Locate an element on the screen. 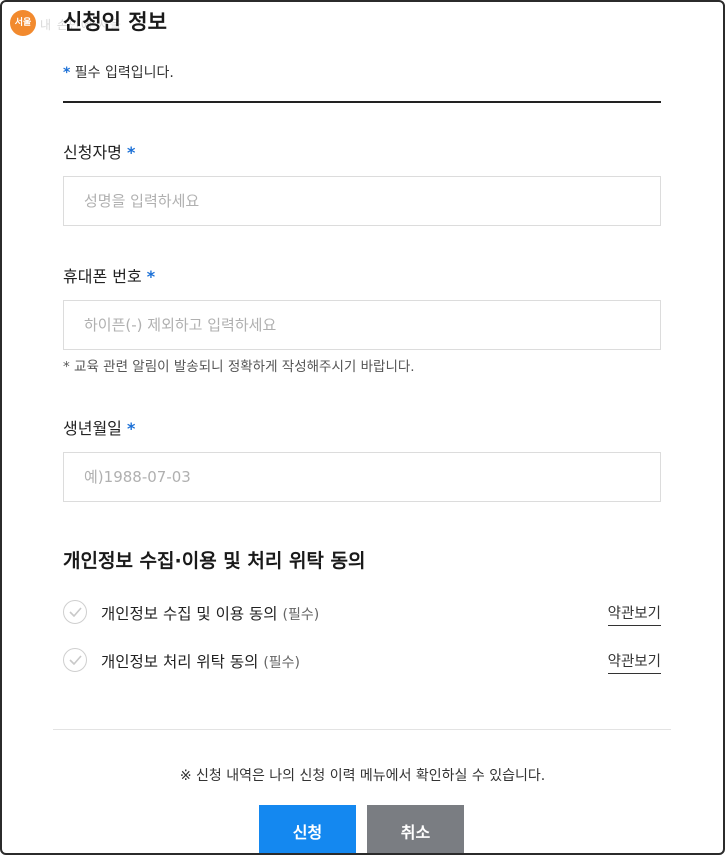  section-title: 신청인 정보 is located at coordinates (115, 22).